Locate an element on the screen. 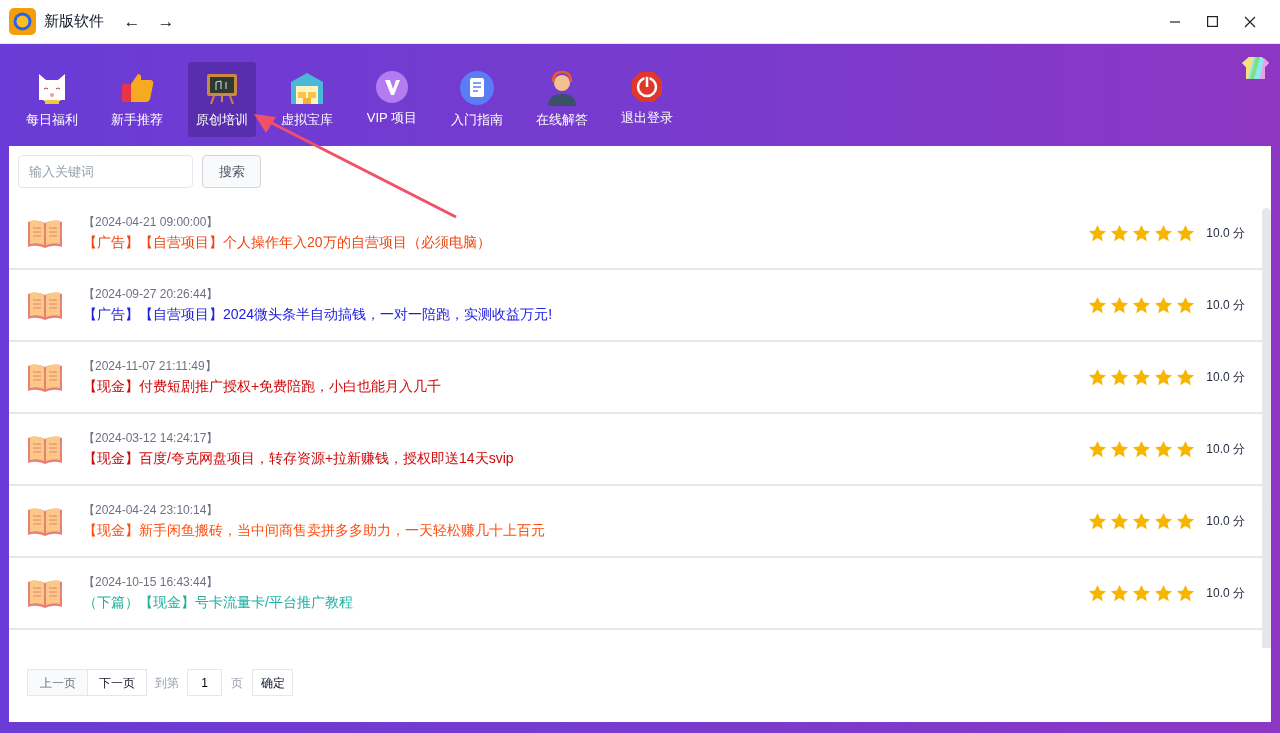 The image size is (1280, 733). nav-tab: 虚拟宝库 is located at coordinates (307, 99).